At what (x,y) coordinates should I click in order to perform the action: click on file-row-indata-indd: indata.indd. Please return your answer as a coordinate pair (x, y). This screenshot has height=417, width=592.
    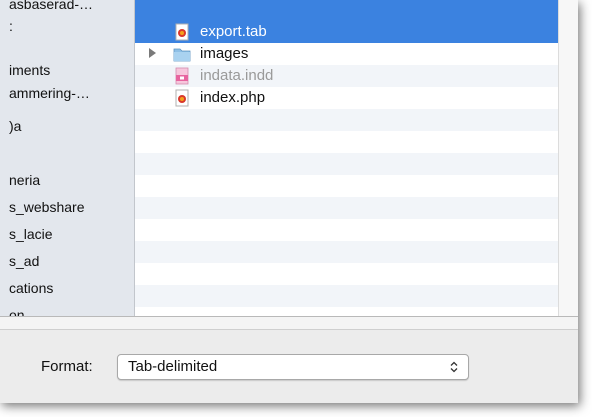
    Looking at the image, I should click on (346, 76).